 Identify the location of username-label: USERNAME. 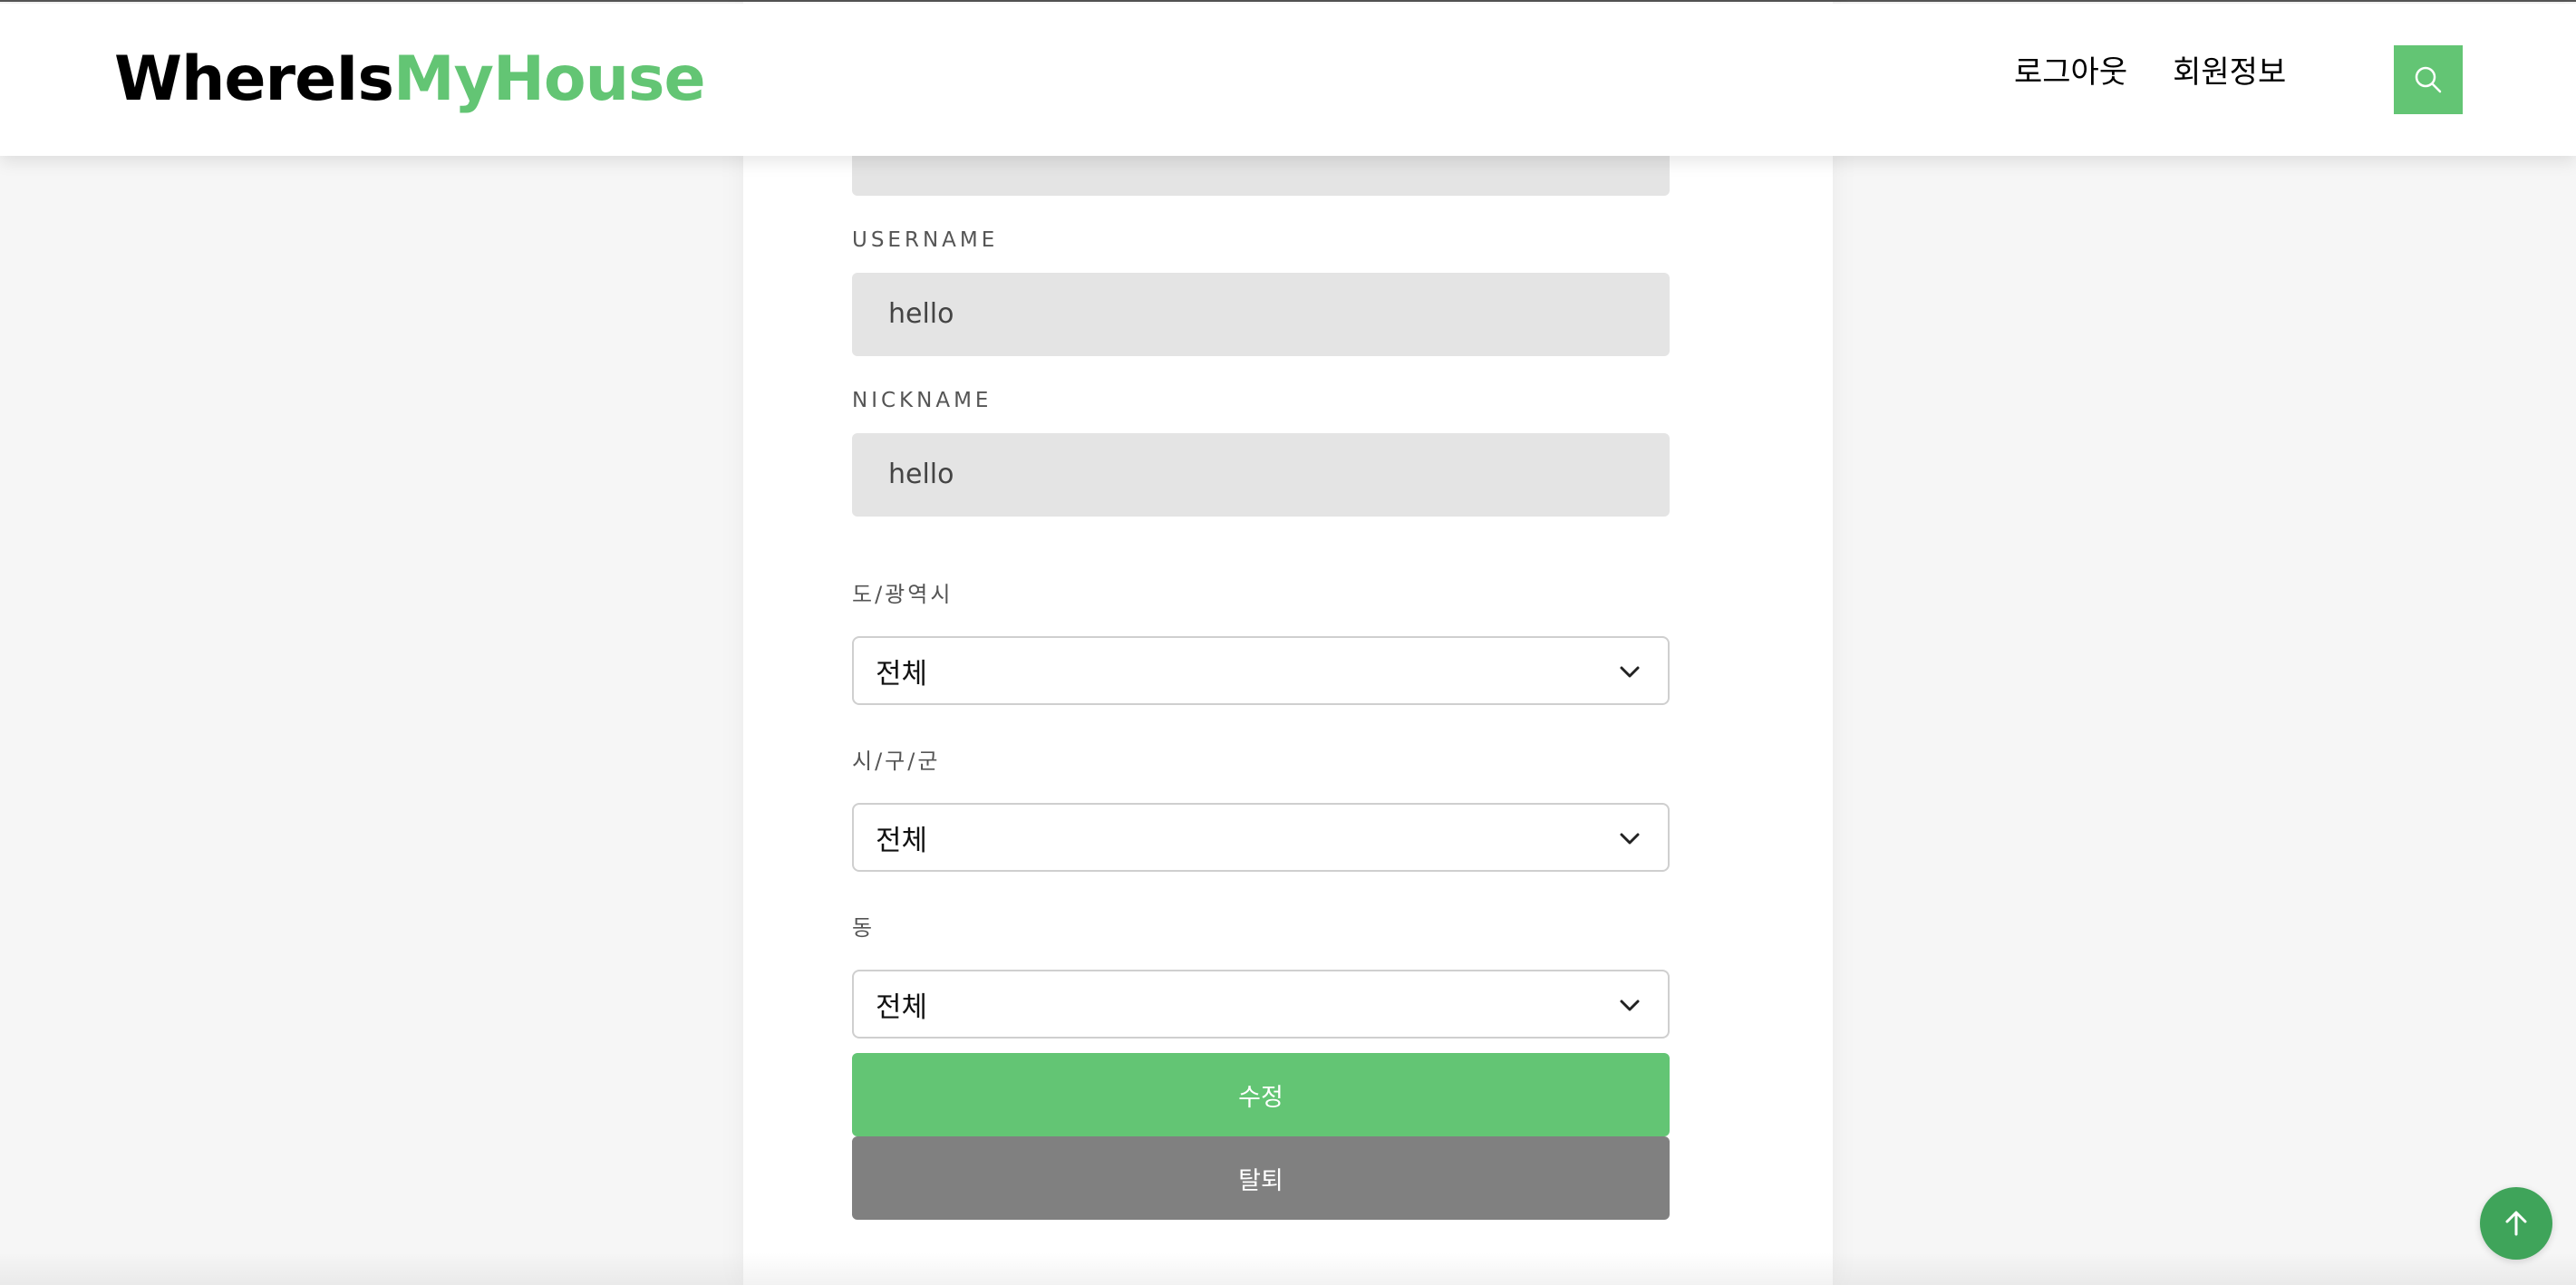
(925, 240).